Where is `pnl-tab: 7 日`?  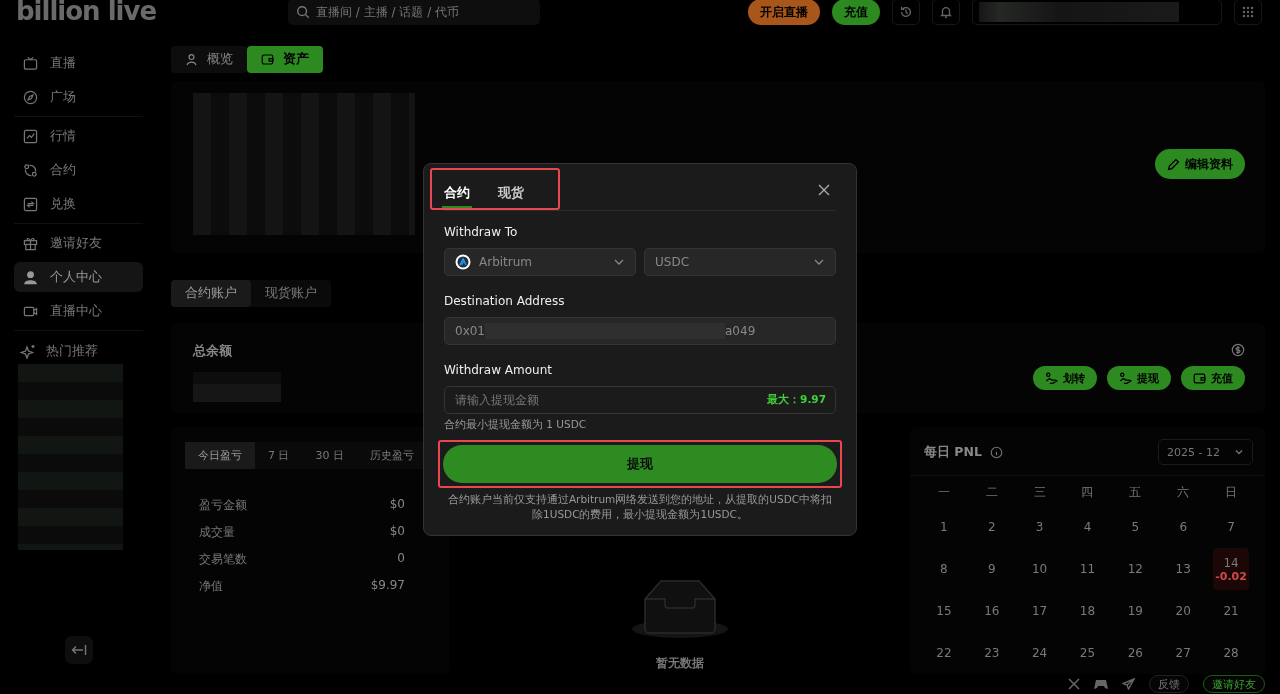
pnl-tab: 7 日 is located at coordinates (279, 455).